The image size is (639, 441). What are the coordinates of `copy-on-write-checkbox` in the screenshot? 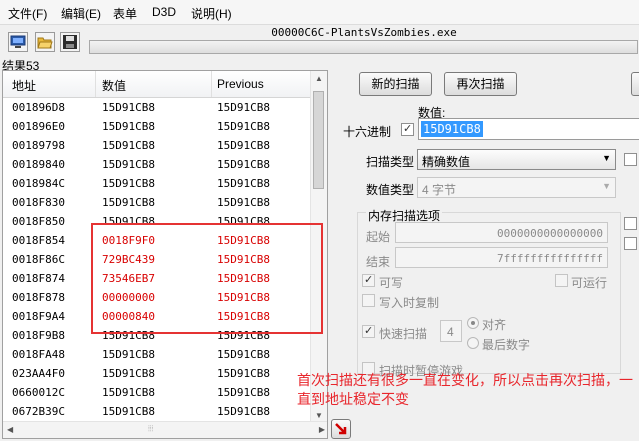 It's located at (368, 300).